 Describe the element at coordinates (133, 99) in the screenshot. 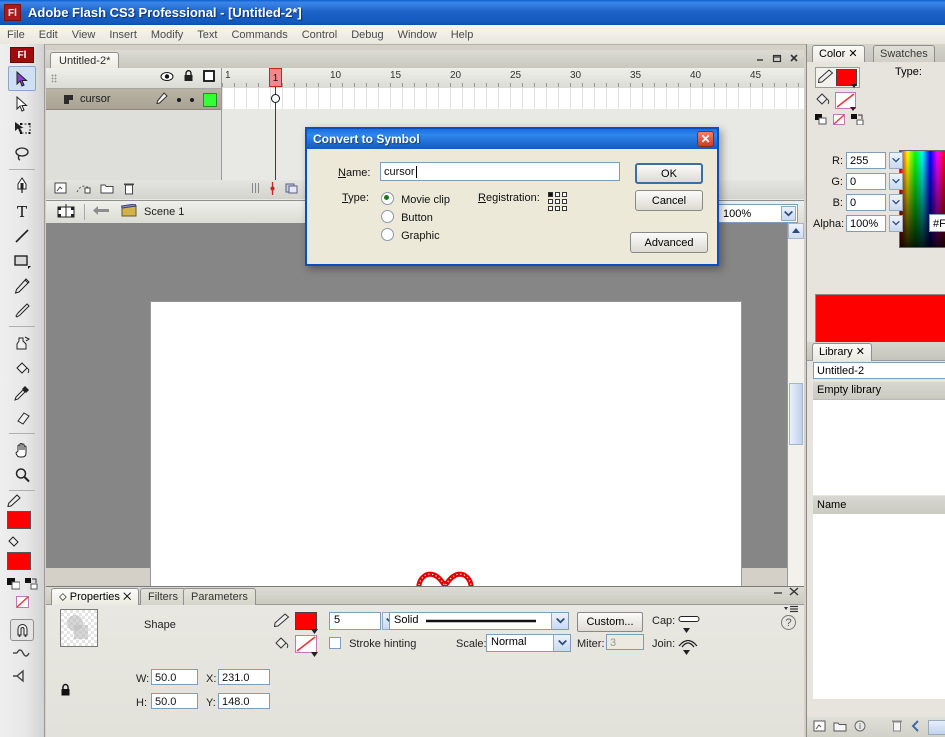

I see `layer-row: cursor` at that location.